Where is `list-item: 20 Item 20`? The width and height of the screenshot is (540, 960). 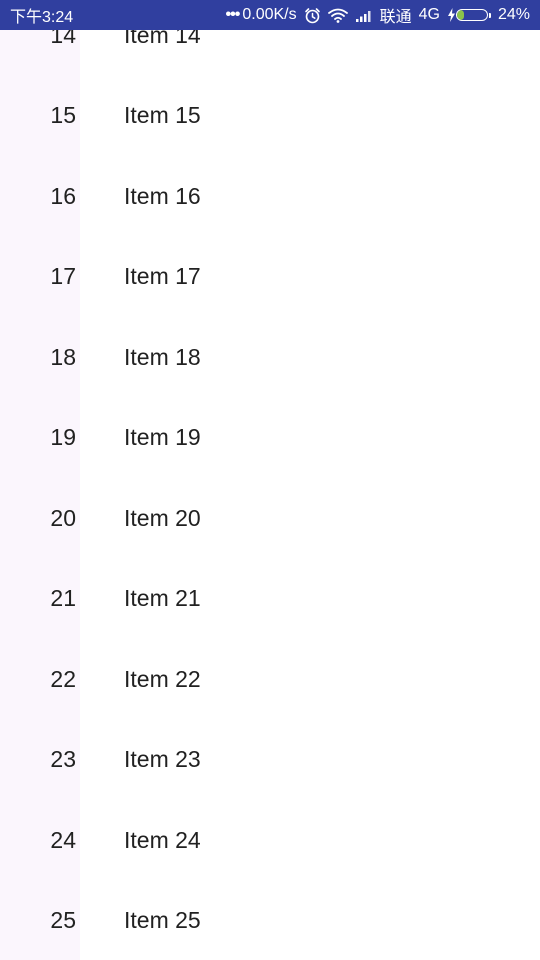
list-item: 20 Item 20 is located at coordinates (270, 518).